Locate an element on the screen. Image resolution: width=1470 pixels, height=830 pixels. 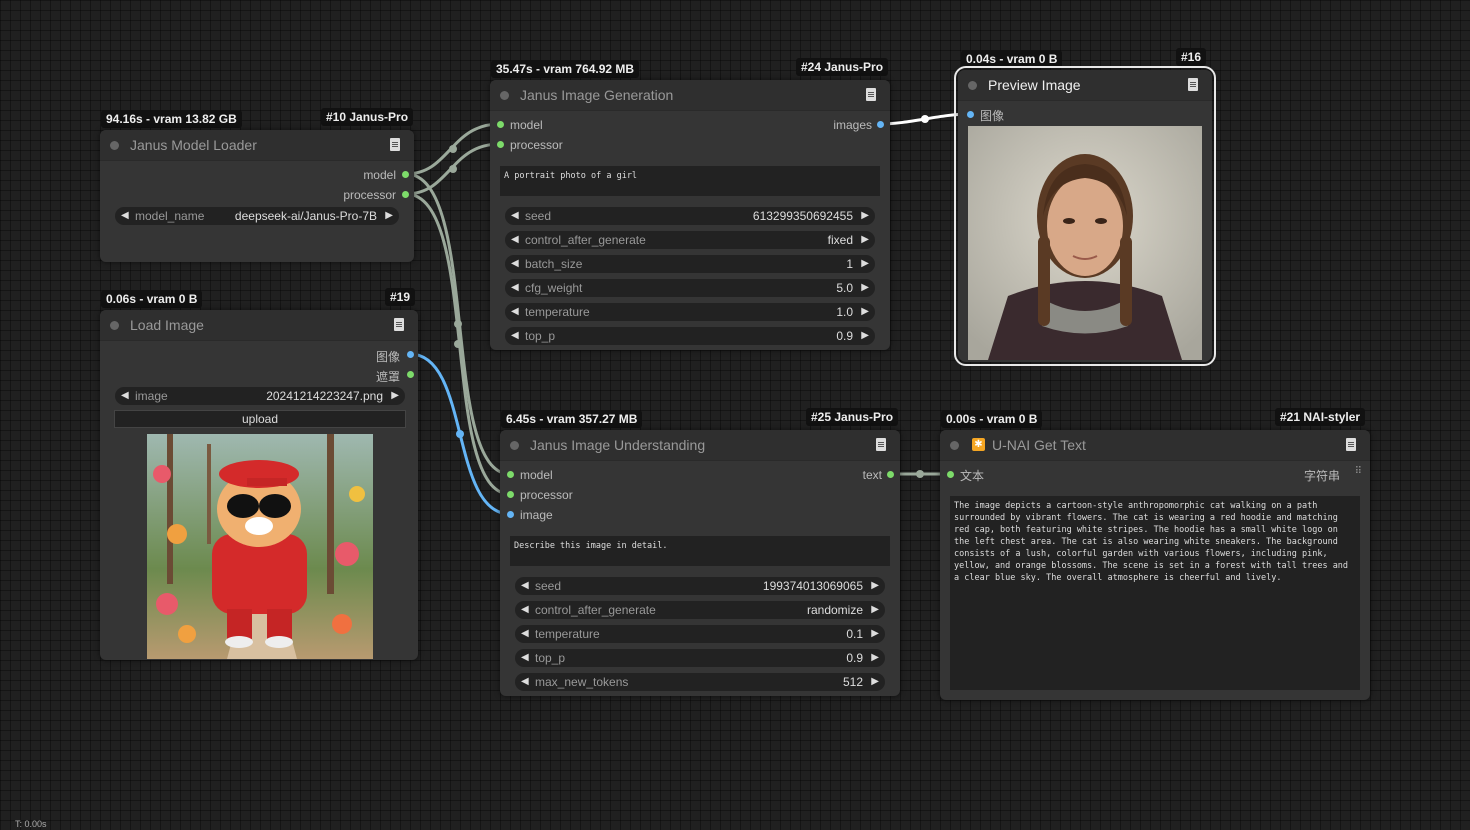
output-slot-mask is located at coordinates (410, 374).